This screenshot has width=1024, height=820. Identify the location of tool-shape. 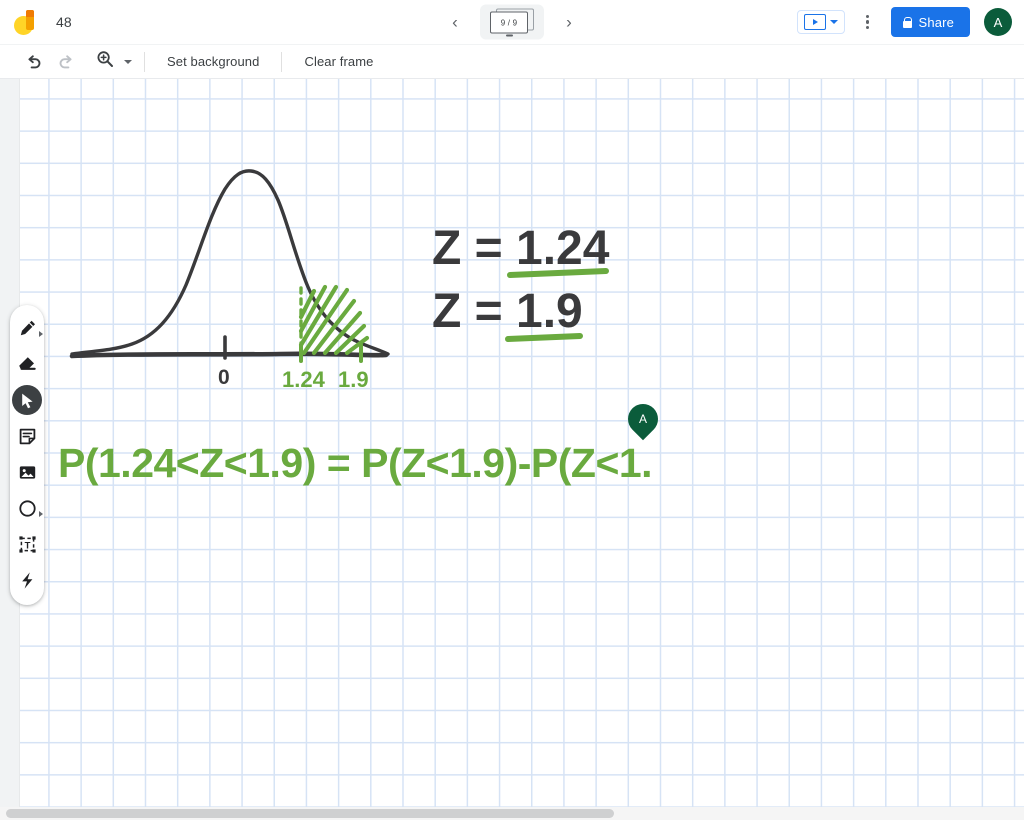
(27, 508).